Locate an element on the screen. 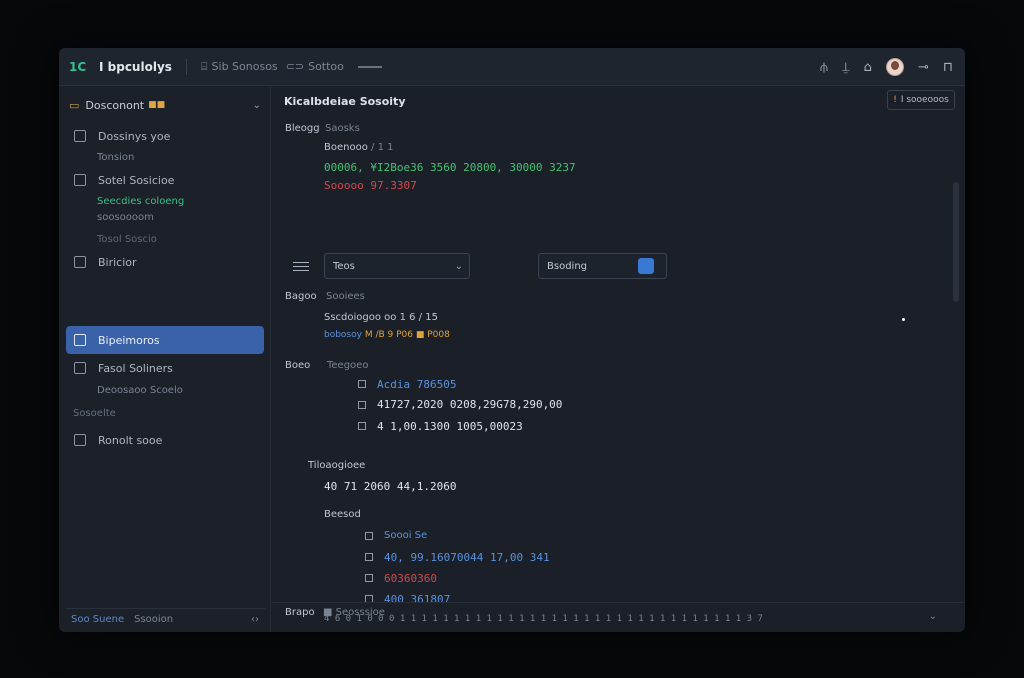 Image resolution: width=1024 pixels, height=678 pixels. document-icon is located at coordinates (80, 136).